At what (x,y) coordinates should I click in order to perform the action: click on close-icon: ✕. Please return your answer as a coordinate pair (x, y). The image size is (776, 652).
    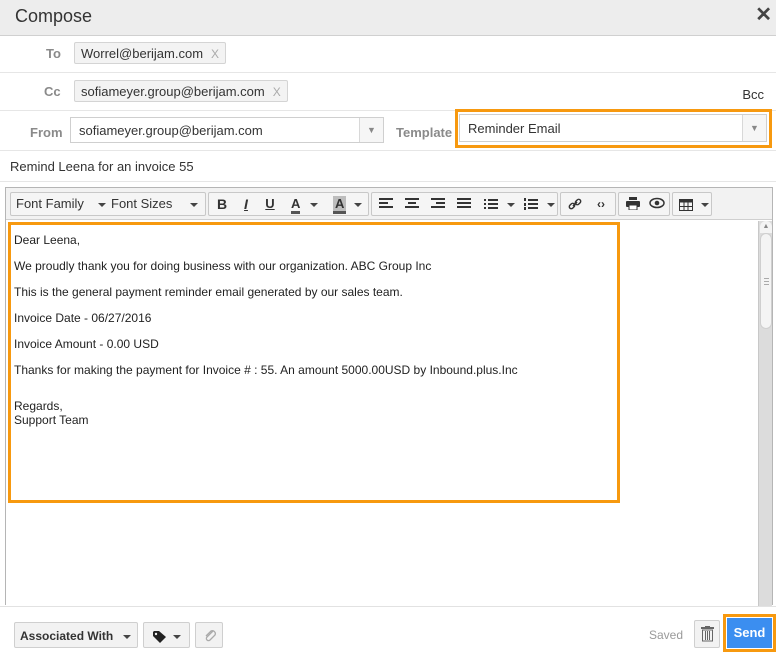
    Looking at the image, I should click on (763, 15).